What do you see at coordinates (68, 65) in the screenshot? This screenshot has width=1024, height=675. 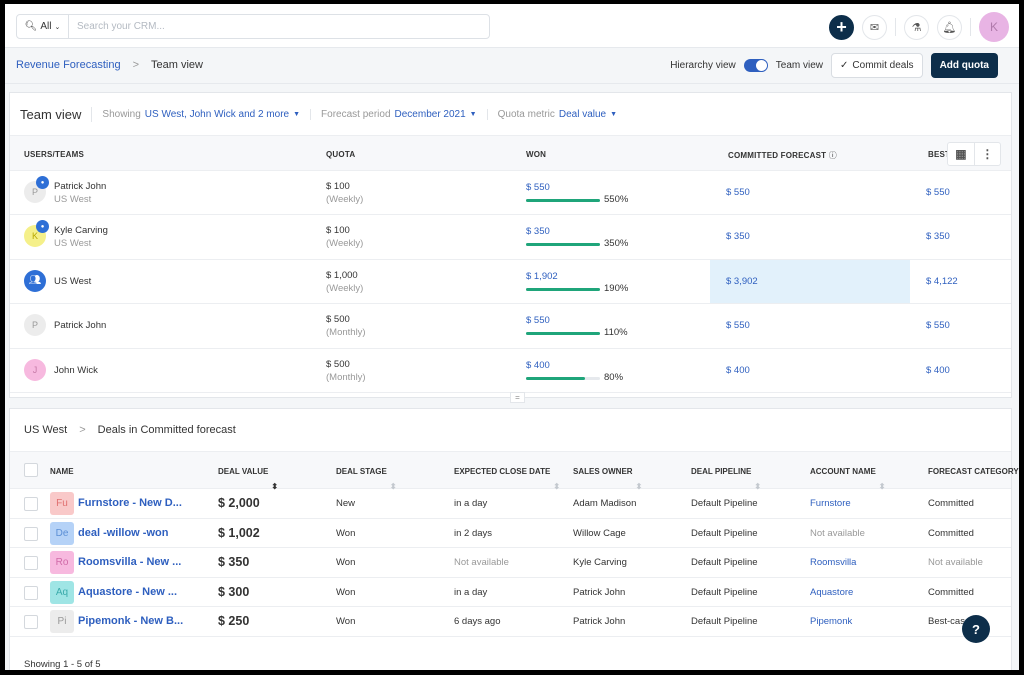 I see `breadcrumb-revenue-forecasting: Revenue Forecasting` at bounding box center [68, 65].